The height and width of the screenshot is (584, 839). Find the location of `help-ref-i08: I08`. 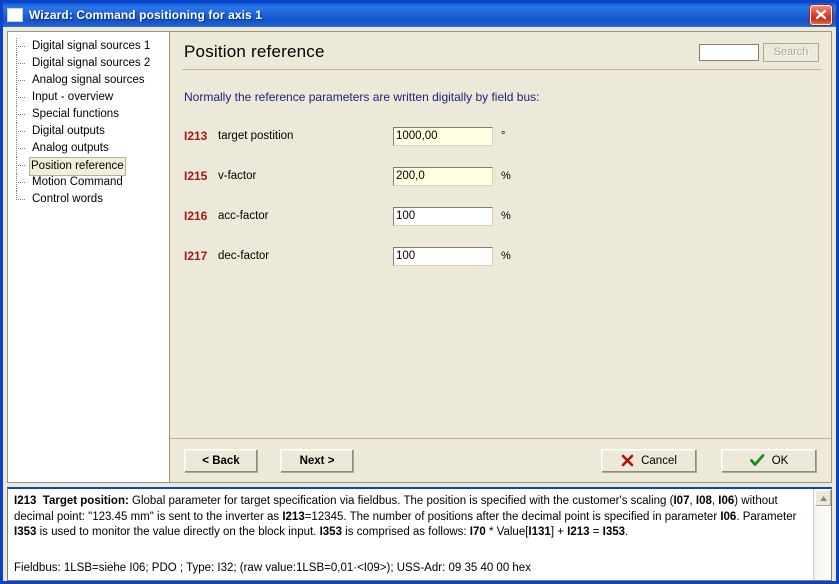

help-ref-i08: I08 is located at coordinates (703, 501).